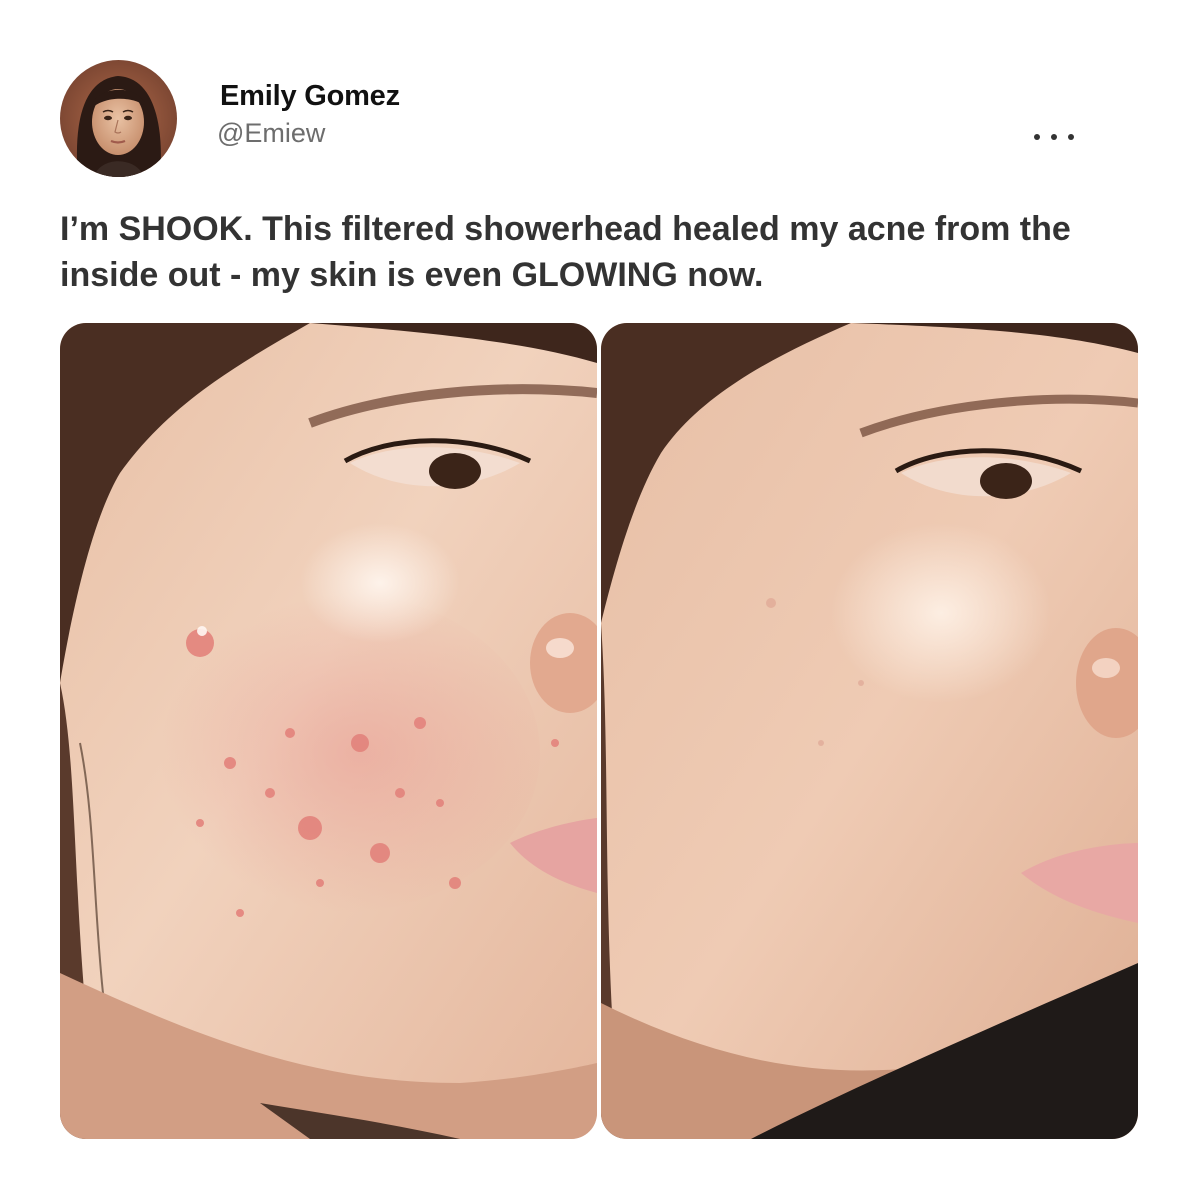 This screenshot has height=1200, width=1200. Describe the element at coordinates (1037, 137) in the screenshot. I see `more-horizontal-icon` at that location.